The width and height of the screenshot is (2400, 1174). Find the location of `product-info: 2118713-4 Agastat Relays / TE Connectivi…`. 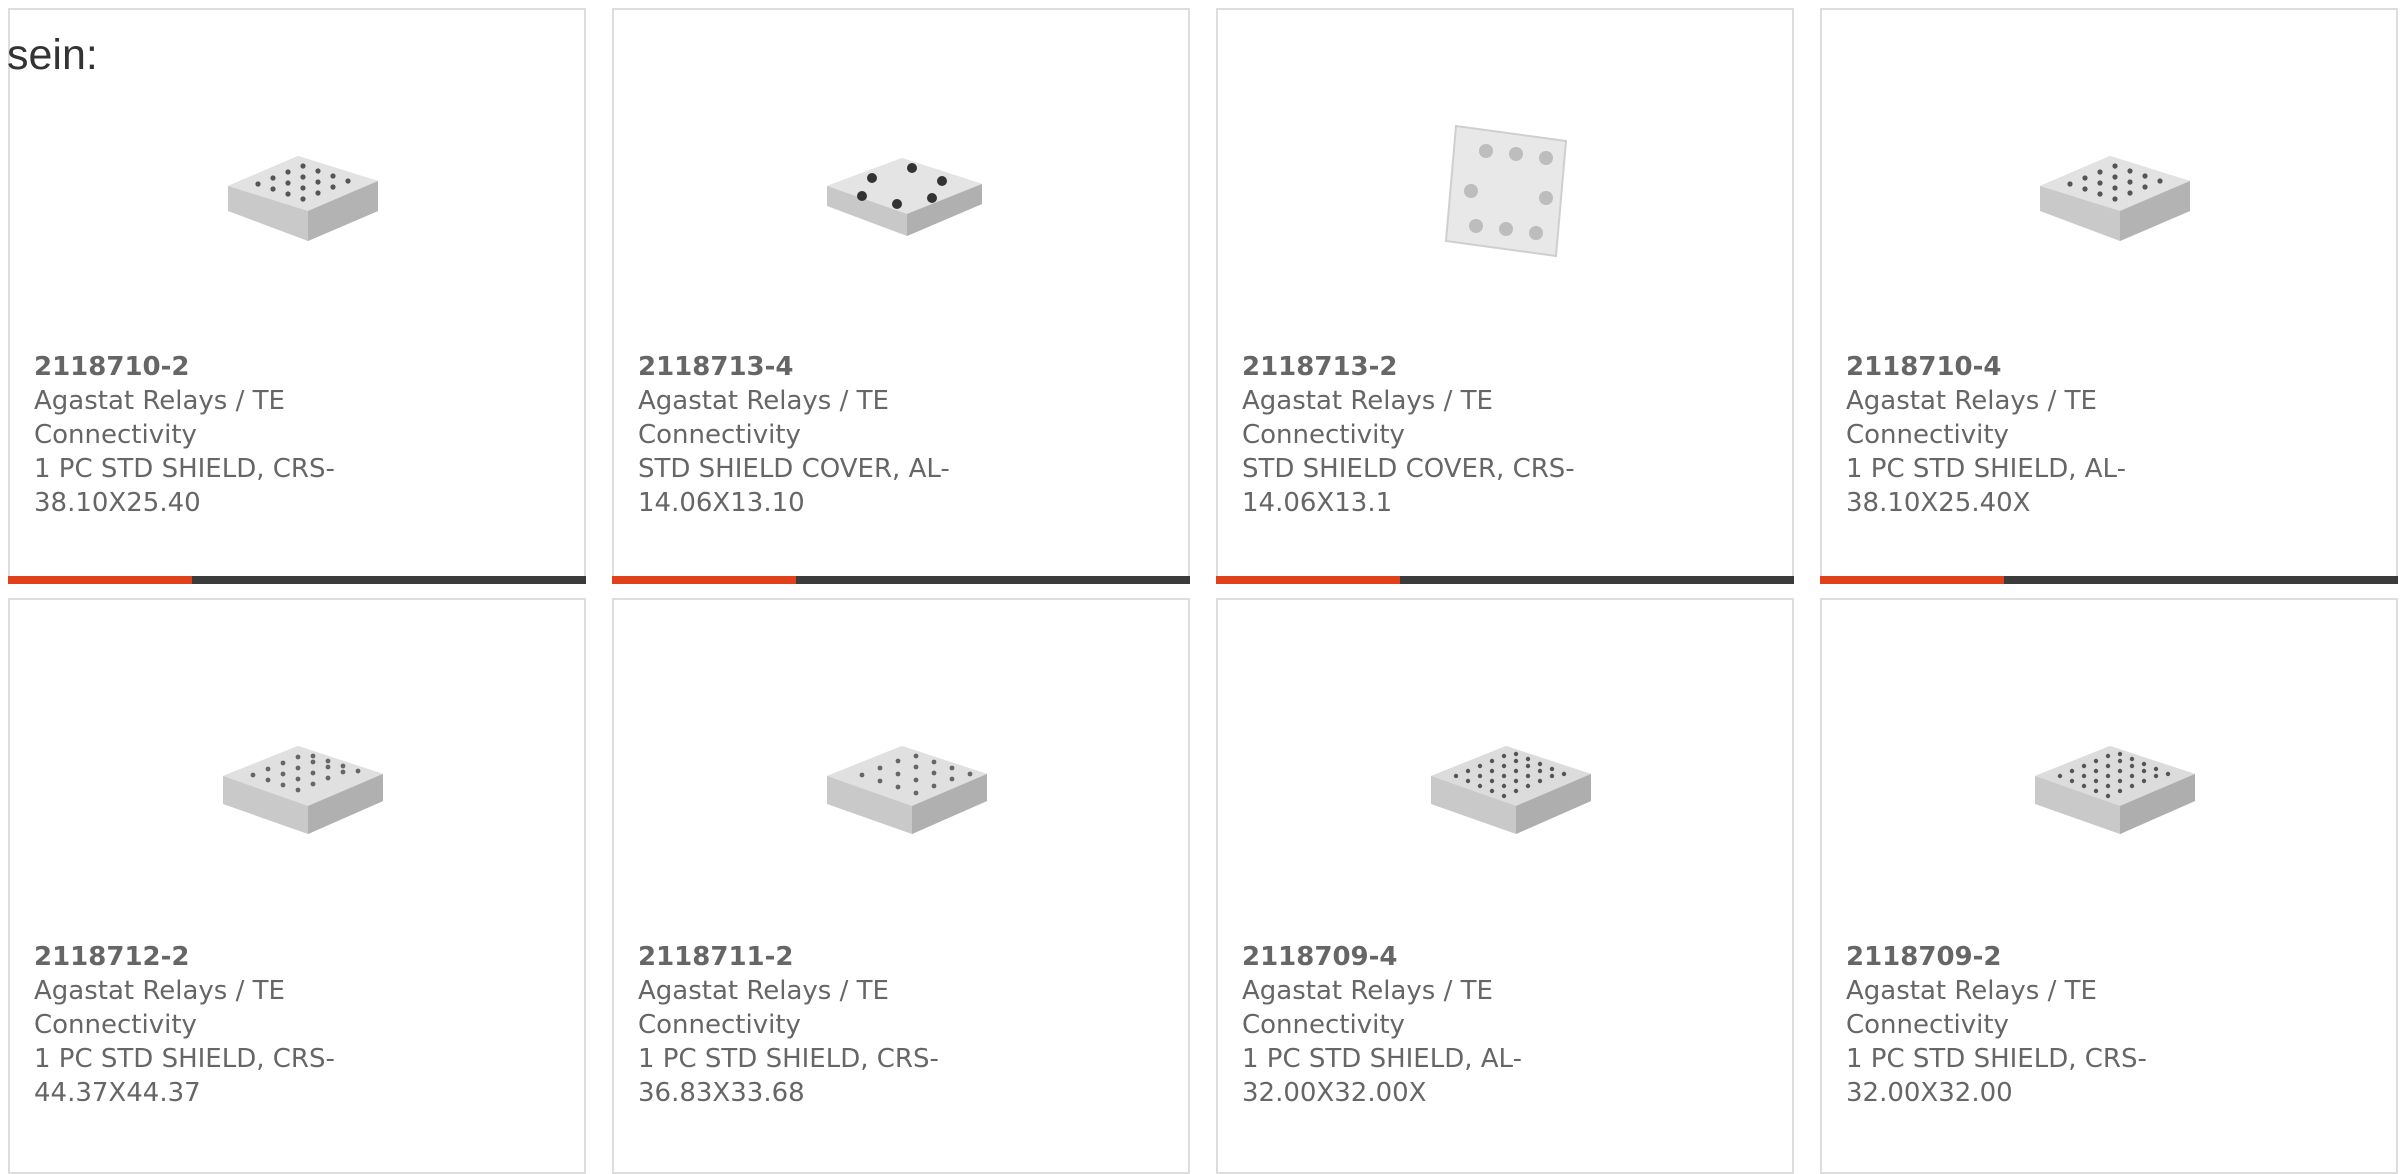

product-info: 2118713-4 Agastat Relays / TE Connectivi… is located at coordinates (848, 435).